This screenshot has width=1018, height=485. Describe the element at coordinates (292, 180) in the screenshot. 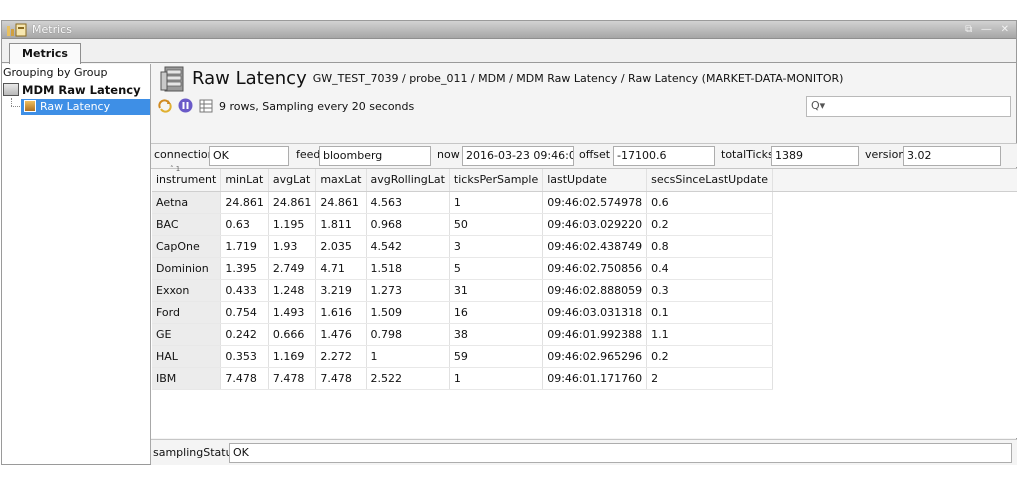

I see `column-header-avglat: avgLat` at that location.